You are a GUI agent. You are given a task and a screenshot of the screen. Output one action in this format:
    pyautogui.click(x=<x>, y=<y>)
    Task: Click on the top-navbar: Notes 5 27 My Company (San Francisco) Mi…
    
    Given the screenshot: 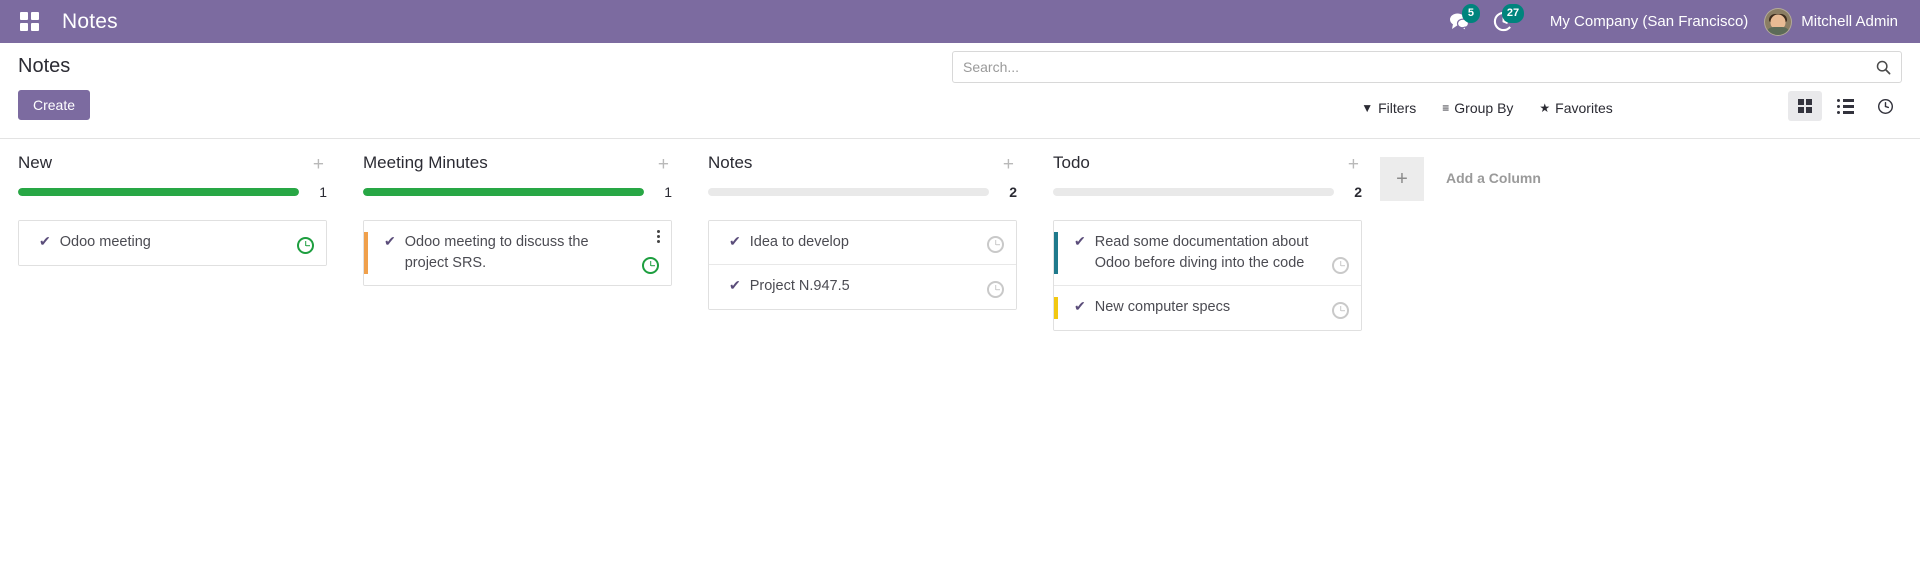 What is the action you would take?
    pyautogui.click(x=960, y=21)
    